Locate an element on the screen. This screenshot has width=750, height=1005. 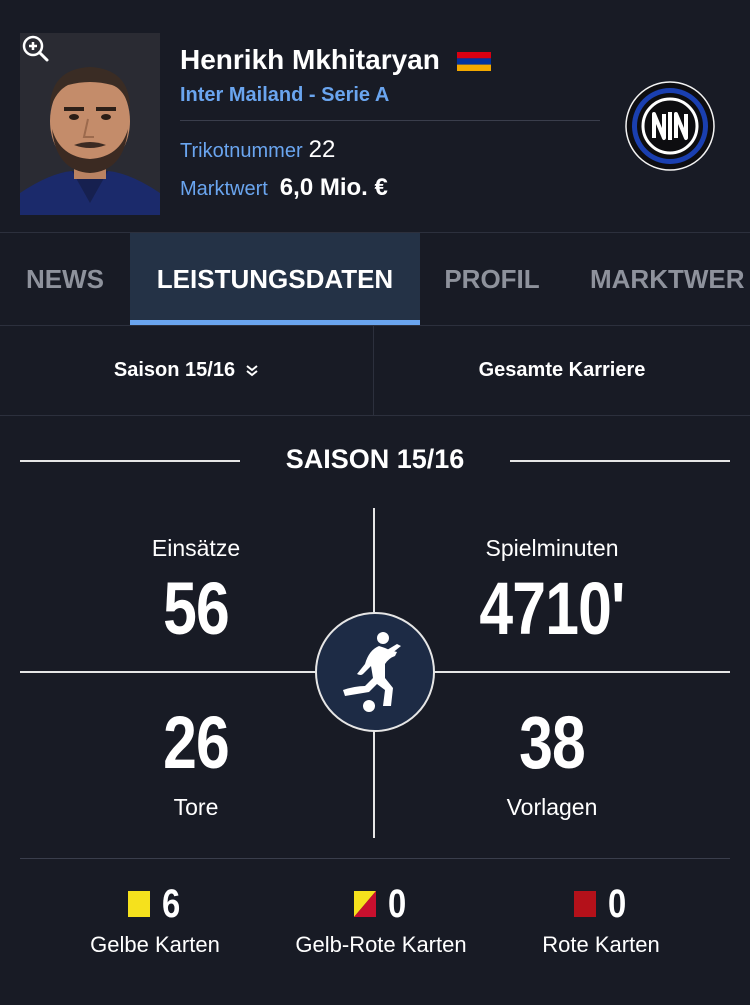
player-name: Henrikh Mkhitaryan is located at coordinates (310, 59).